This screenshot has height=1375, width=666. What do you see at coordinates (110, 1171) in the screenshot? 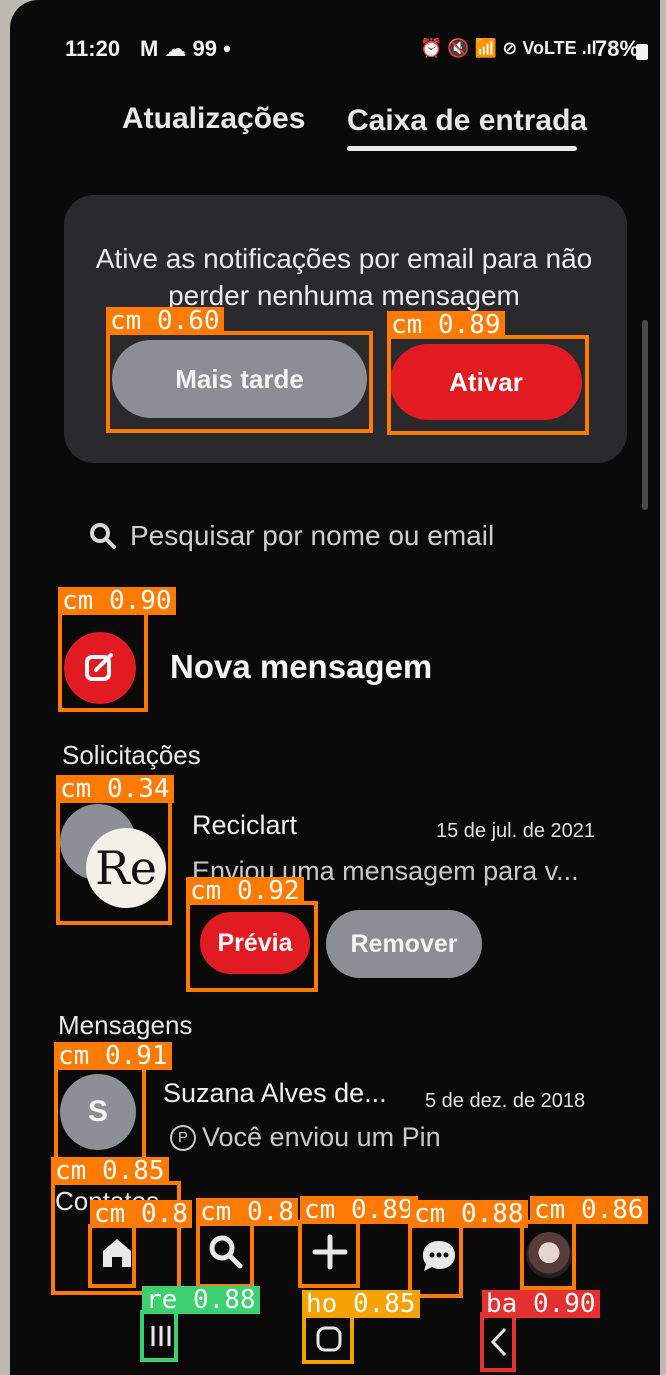
I see `detection-label-contacts: cm 0.85` at bounding box center [110, 1171].